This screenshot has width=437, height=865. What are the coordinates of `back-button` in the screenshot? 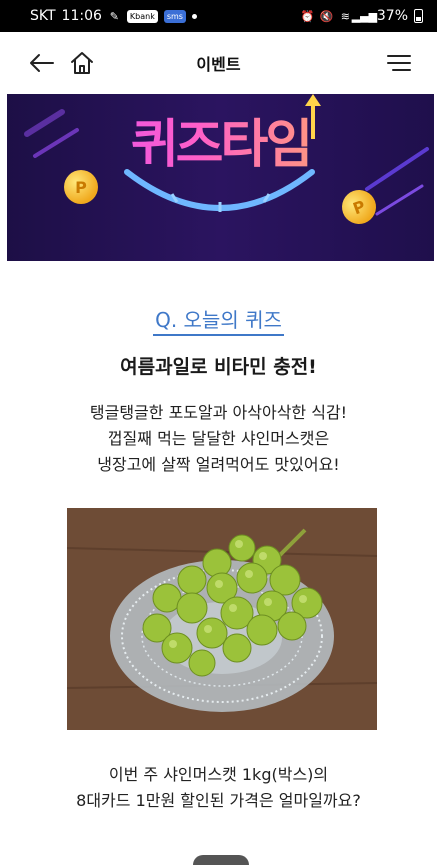 It's located at (42, 63).